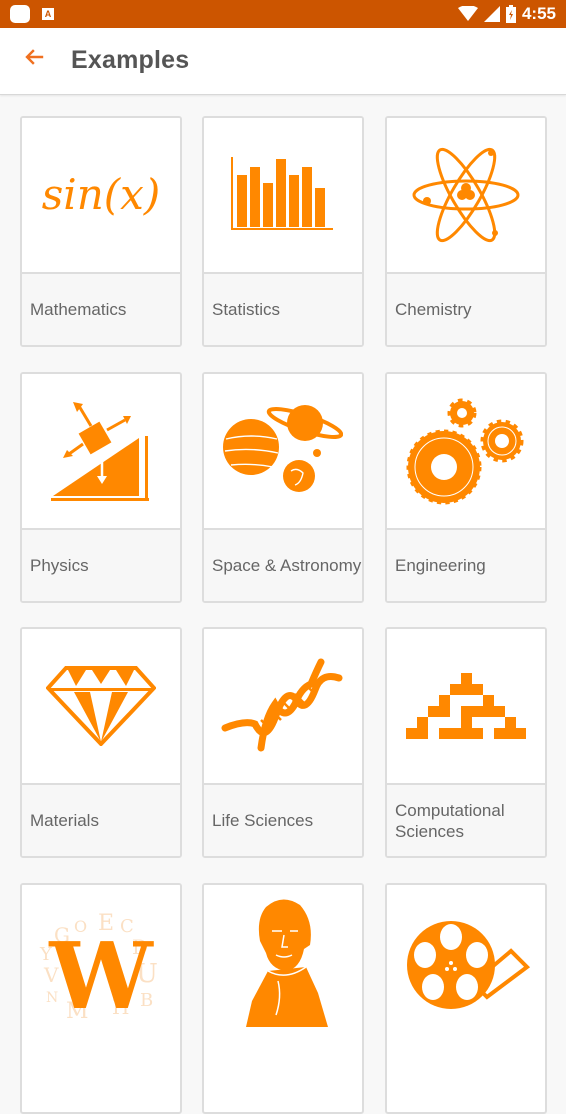  I want to click on status-time: 4:55, so click(538, 13).